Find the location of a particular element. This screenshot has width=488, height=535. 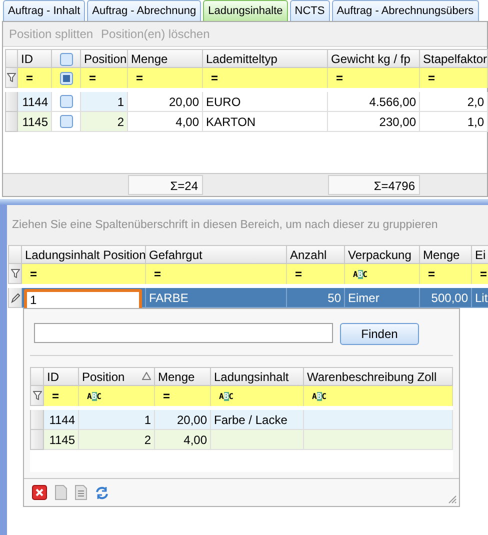

table-cell: 50 is located at coordinates (316, 298).